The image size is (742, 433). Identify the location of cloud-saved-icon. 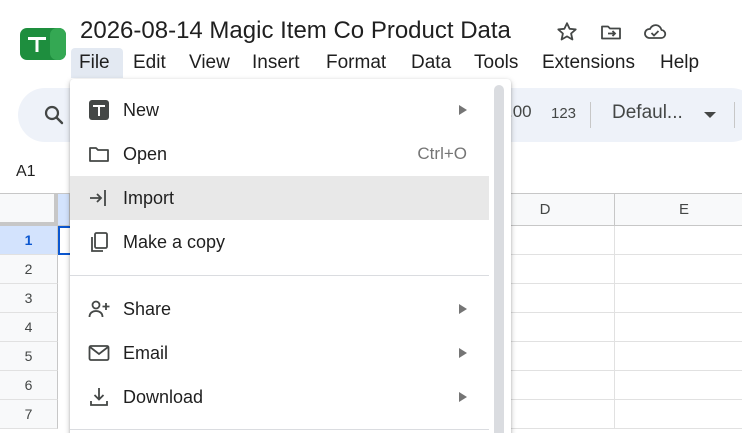
(655, 32).